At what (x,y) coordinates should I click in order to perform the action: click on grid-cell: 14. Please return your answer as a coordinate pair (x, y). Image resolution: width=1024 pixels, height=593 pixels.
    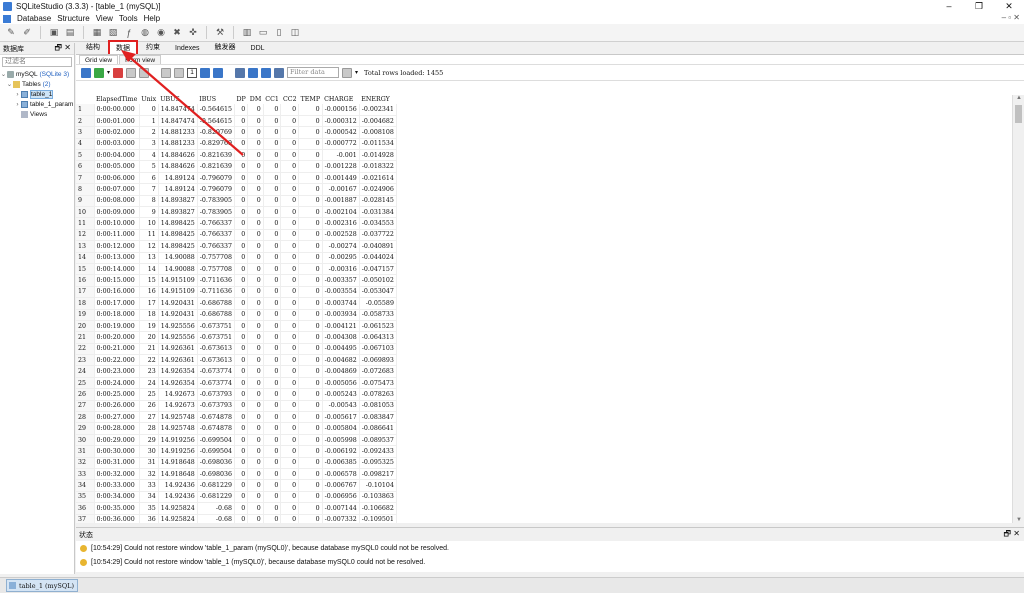
    Looking at the image, I should click on (149, 269).